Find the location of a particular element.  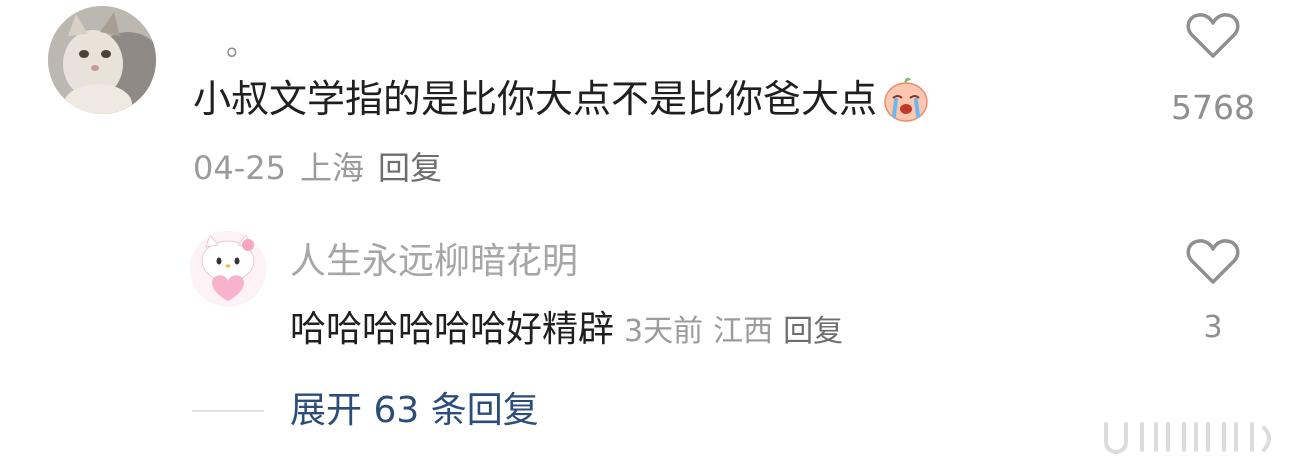

comment-date: 04-25 is located at coordinates (239, 168).